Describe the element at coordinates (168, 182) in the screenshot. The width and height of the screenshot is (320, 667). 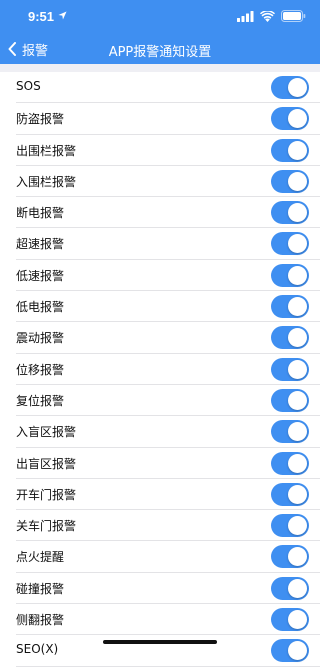
I see `setting-row: 入围栏报警` at that location.